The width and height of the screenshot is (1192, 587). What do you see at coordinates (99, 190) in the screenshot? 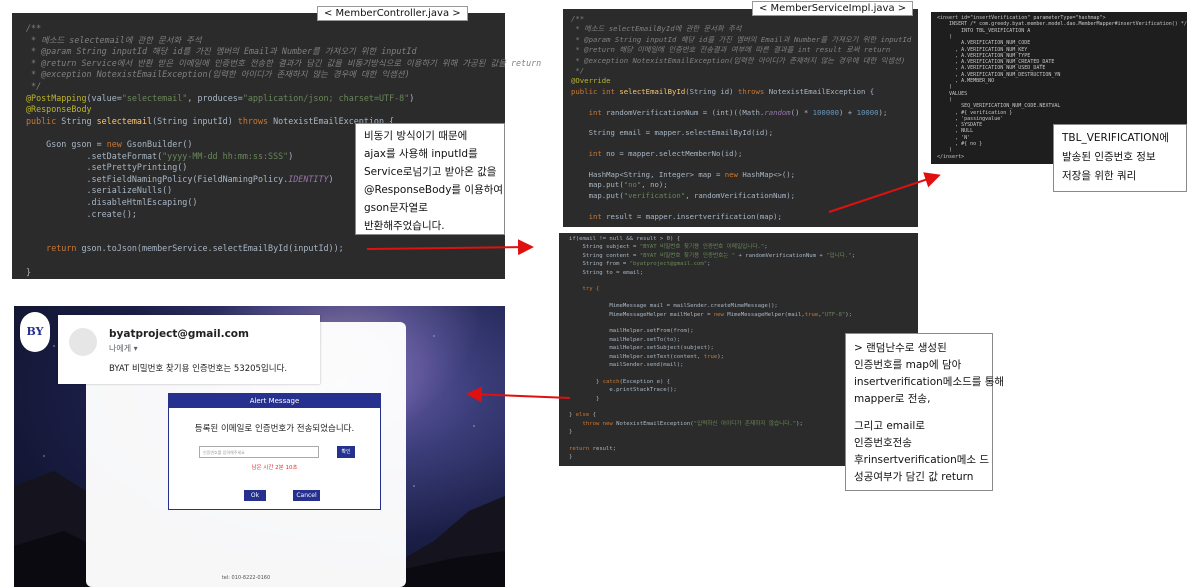
I see `code-token: .serializeNulls()` at bounding box center [99, 190].